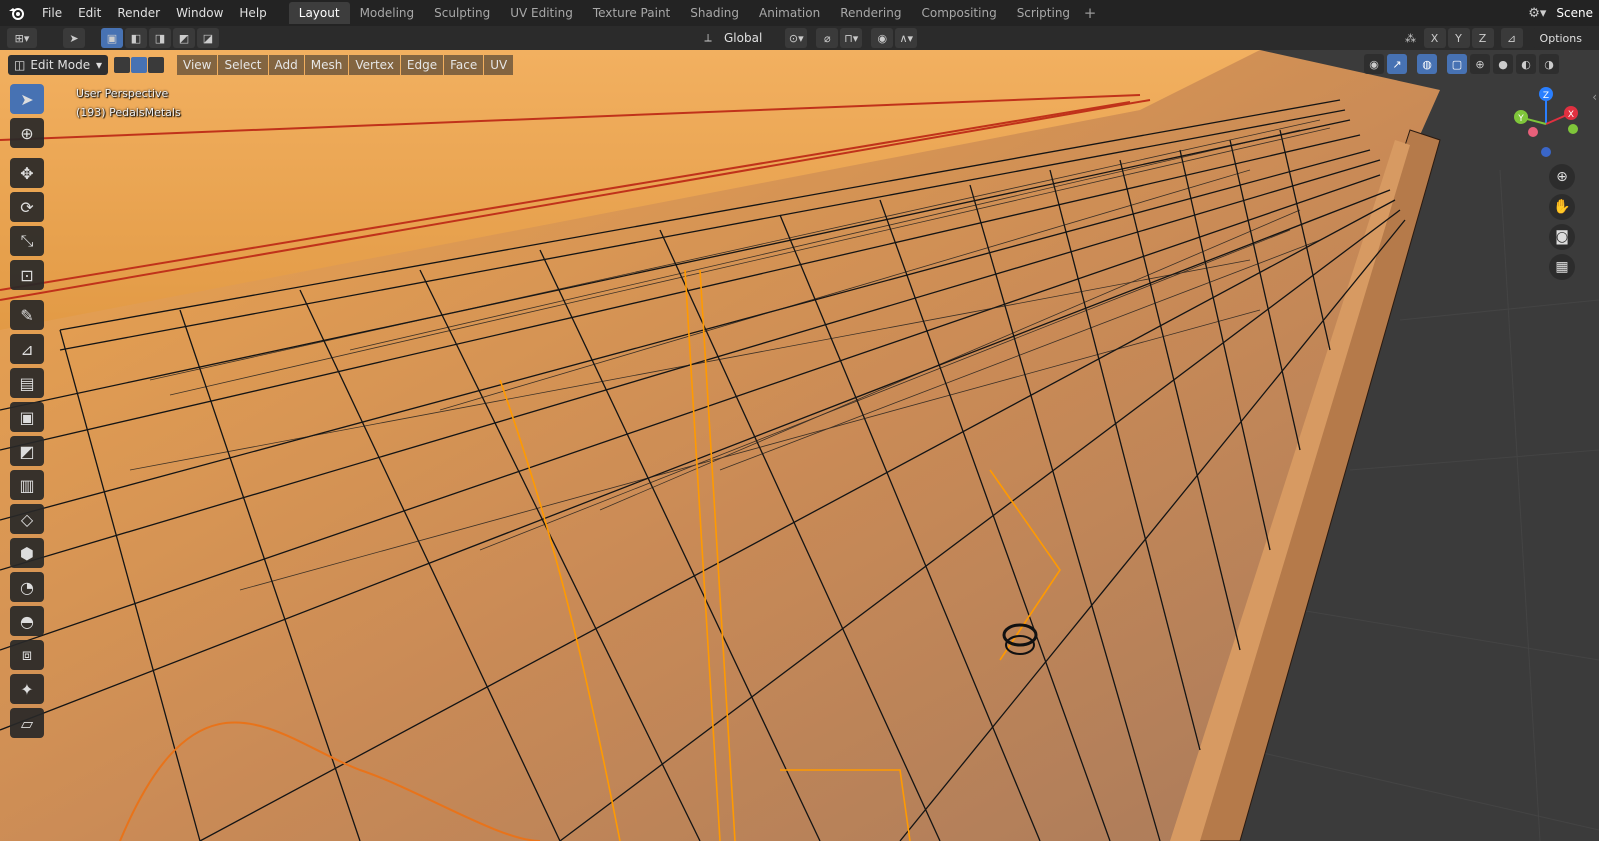 This screenshot has height=841, width=1599. What do you see at coordinates (27, 275) in the screenshot?
I see `transform-icon: ⊡` at bounding box center [27, 275].